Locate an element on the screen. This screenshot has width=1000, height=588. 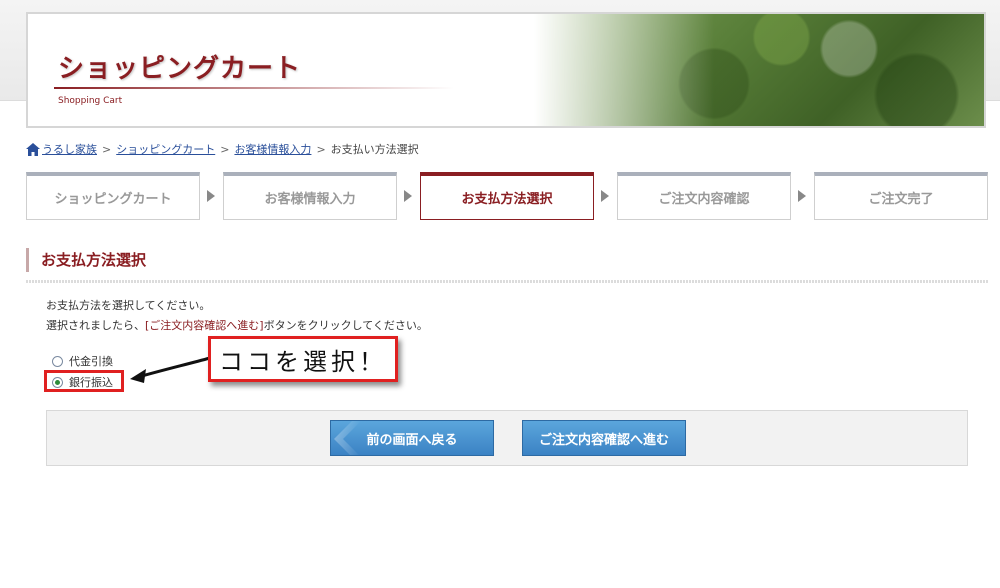
step-order-confirm: ご注文内容確認 is located at coordinates (704, 196).